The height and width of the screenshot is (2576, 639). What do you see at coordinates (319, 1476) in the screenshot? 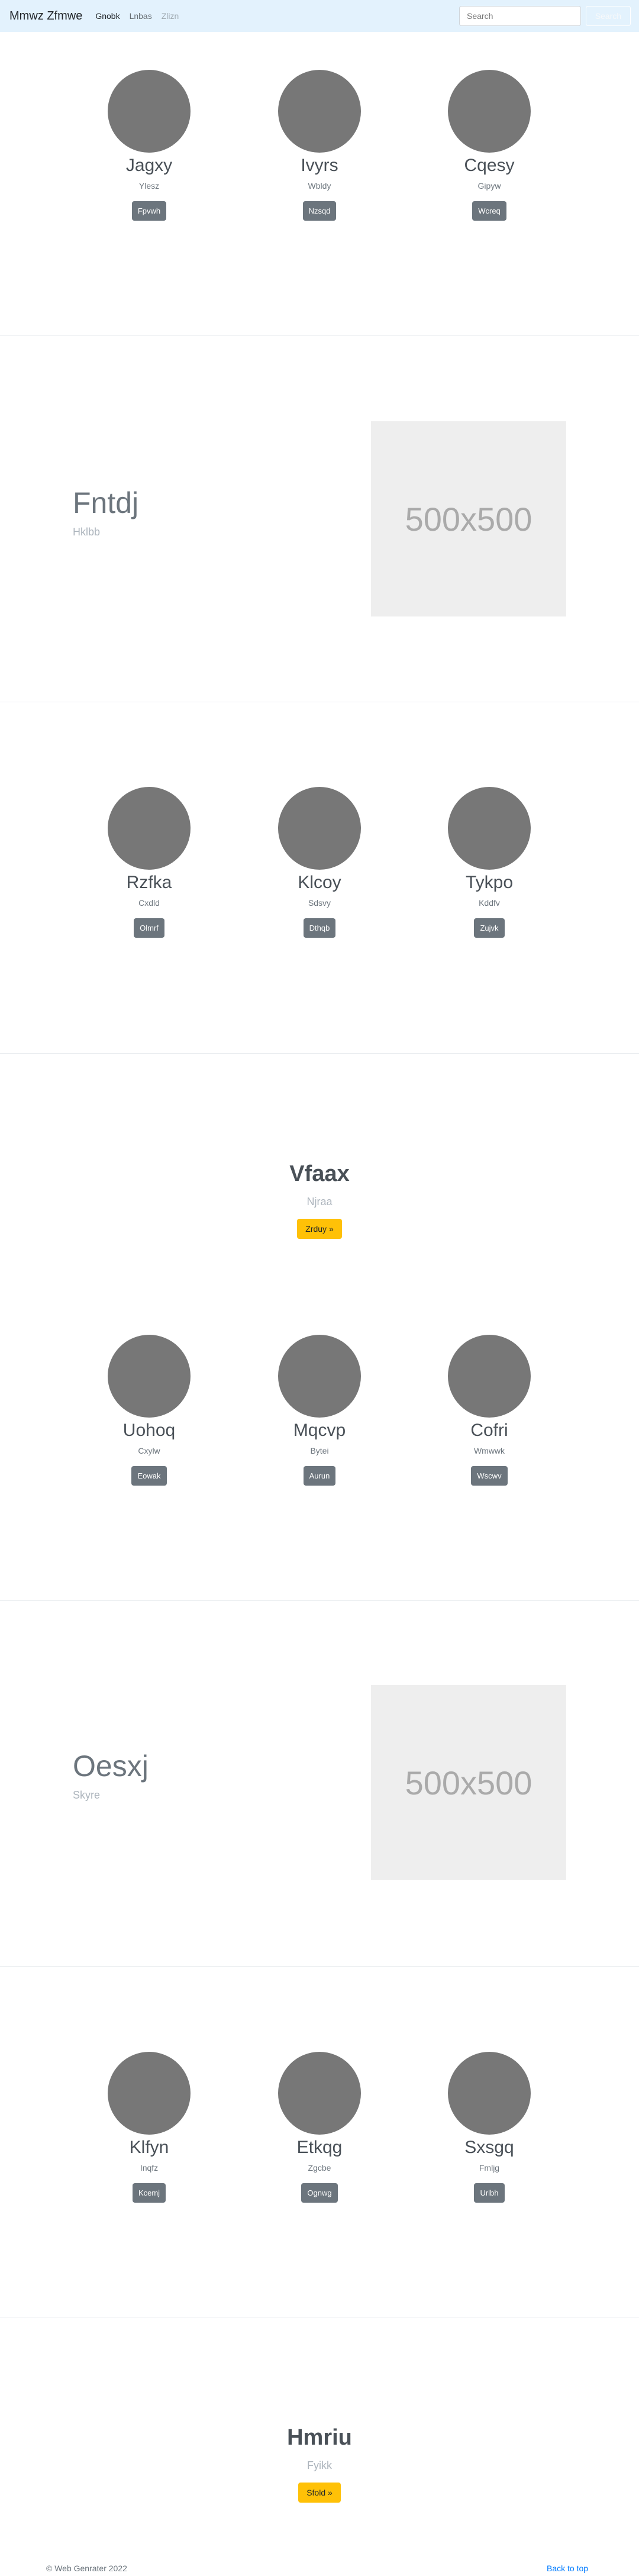
I see `card-button: Aurun` at bounding box center [319, 1476].